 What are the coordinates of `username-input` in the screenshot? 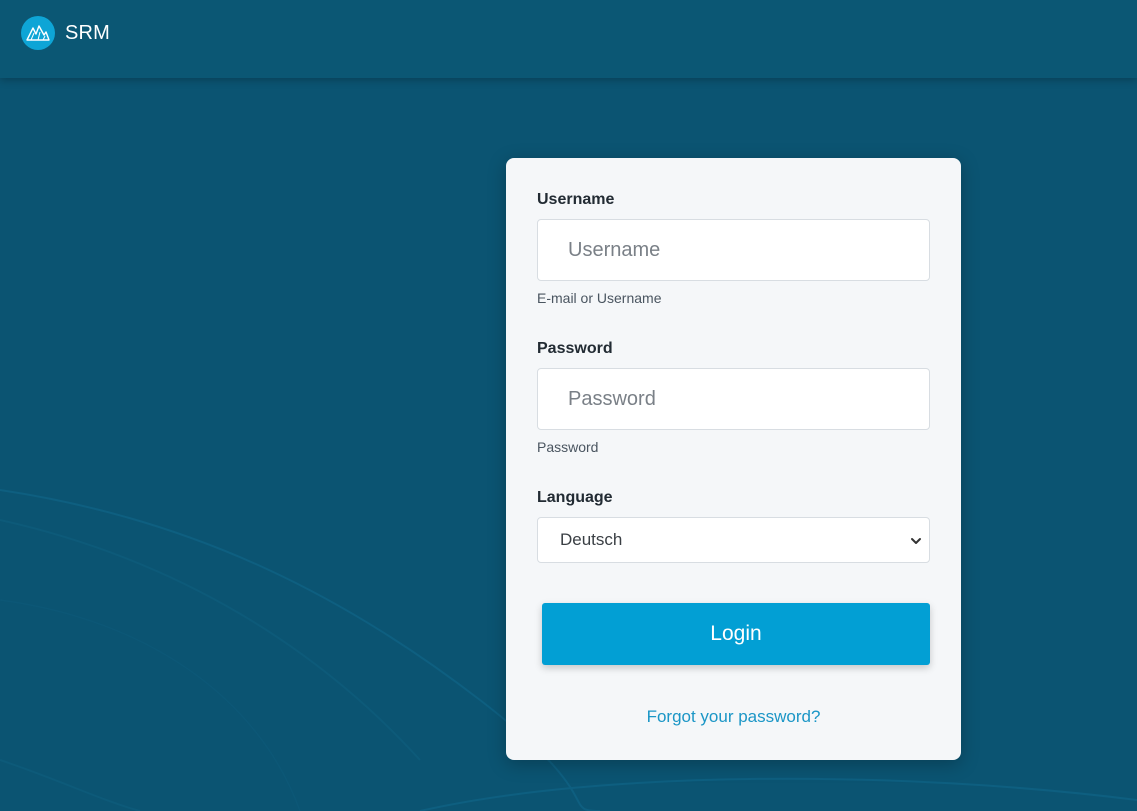 It's located at (733, 250).